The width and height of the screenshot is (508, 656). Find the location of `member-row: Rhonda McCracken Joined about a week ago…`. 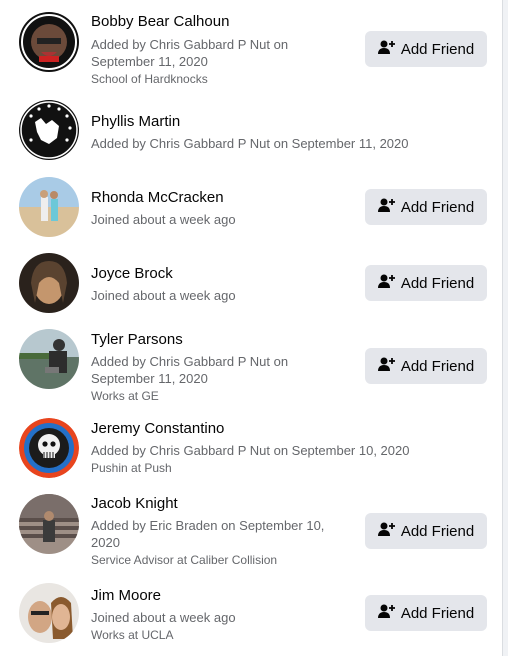

member-row: Rhonda McCracken Joined about a week ago… is located at coordinates (251, 209).